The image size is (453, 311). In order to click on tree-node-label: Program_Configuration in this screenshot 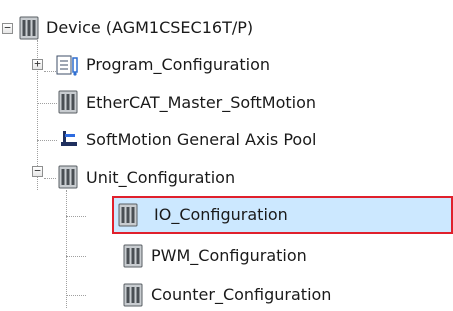, I will do `click(178, 64)`.